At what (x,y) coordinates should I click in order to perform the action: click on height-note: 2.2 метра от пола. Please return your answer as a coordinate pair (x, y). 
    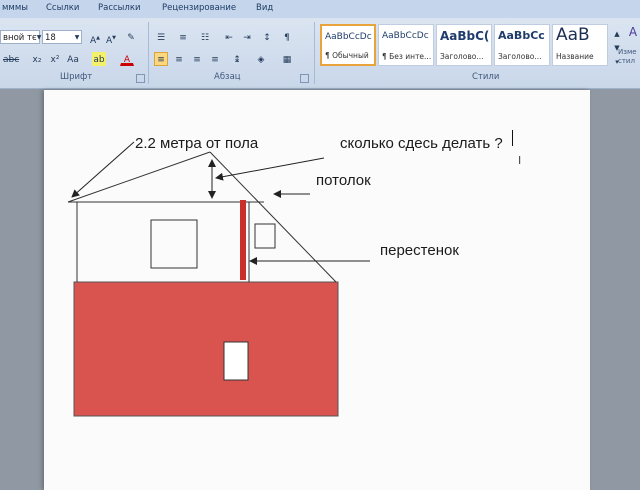
    Looking at the image, I should click on (197, 143).